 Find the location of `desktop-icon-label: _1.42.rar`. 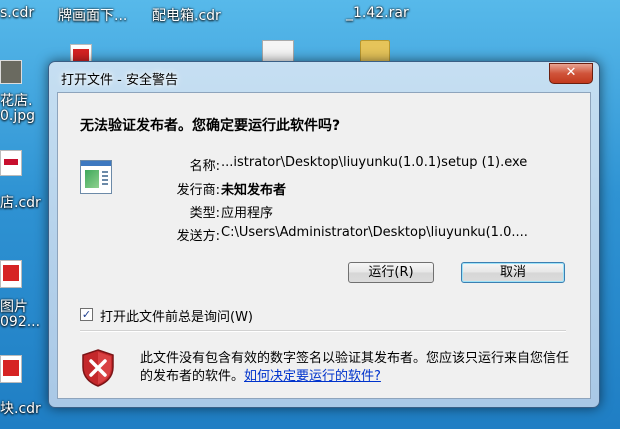

desktop-icon-label: _1.42.rar is located at coordinates (377, 13).